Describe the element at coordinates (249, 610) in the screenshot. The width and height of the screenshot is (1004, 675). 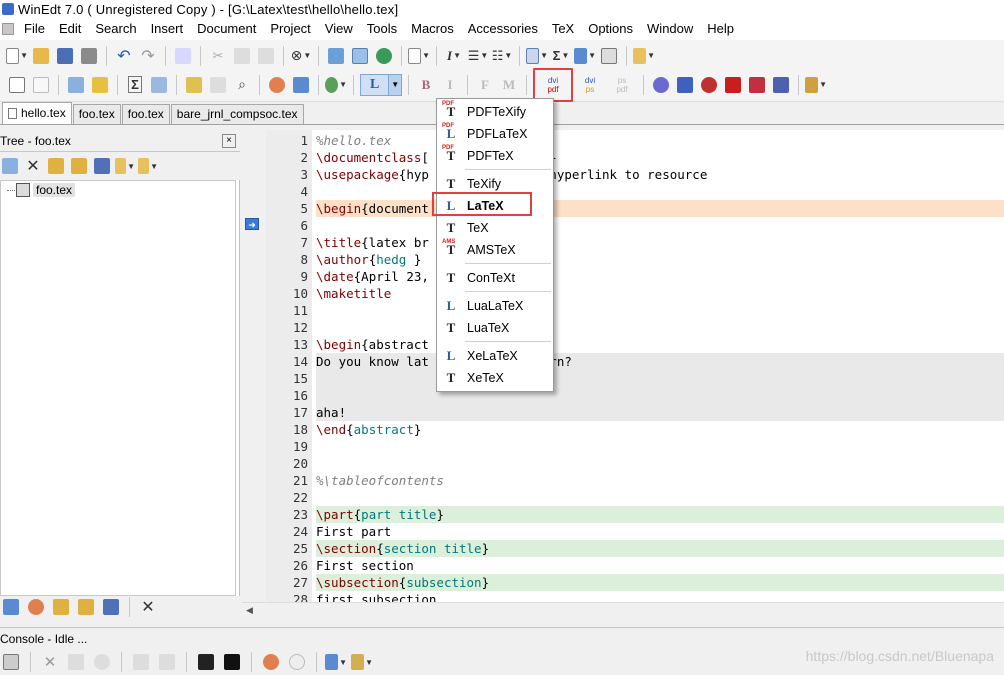
I see `scroll-left-arrow-icon: ◀` at that location.